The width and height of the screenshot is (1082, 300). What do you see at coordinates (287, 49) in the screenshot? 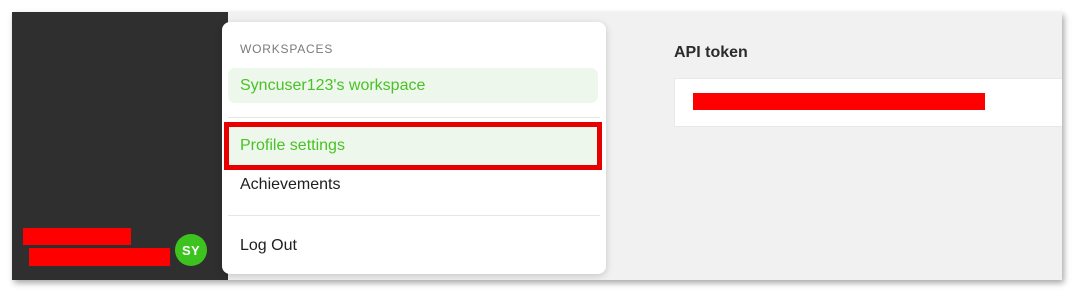
I see `workspaces-heading: WORKSPACES` at bounding box center [287, 49].